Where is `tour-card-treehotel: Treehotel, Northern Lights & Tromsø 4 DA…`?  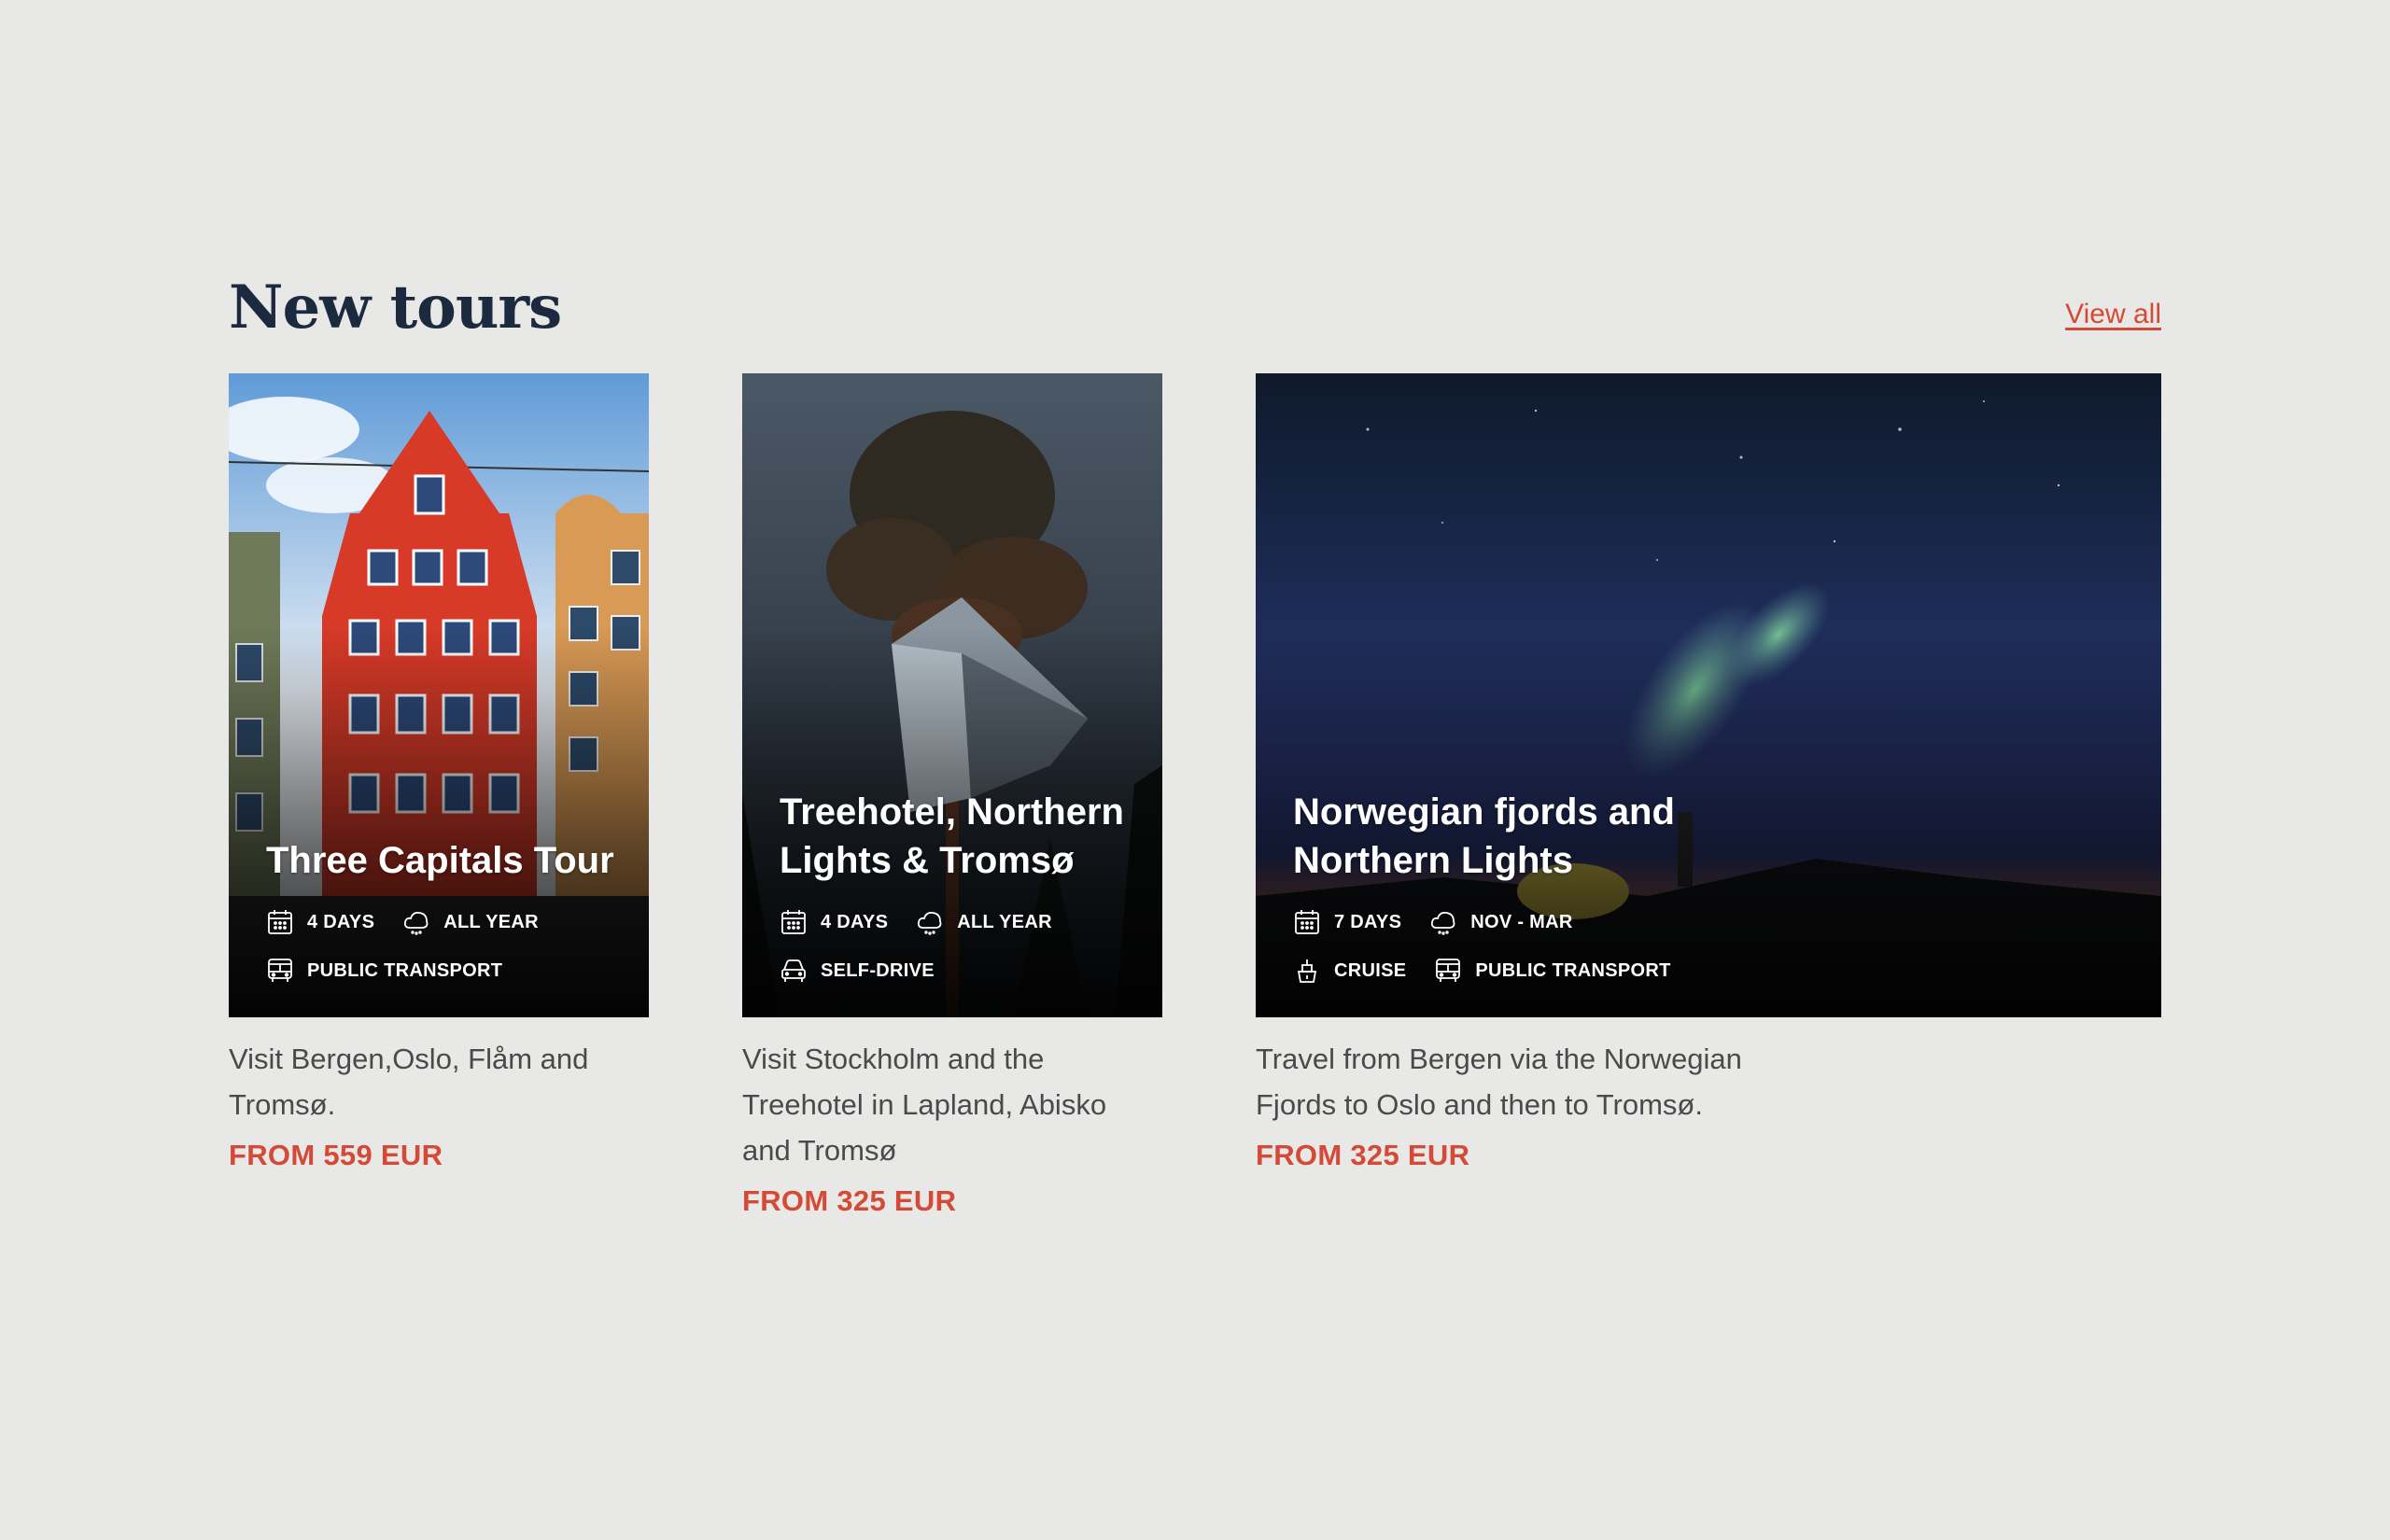 tour-card-treehotel: Treehotel, Northern Lights & Tromsø 4 DA… is located at coordinates (952, 795).